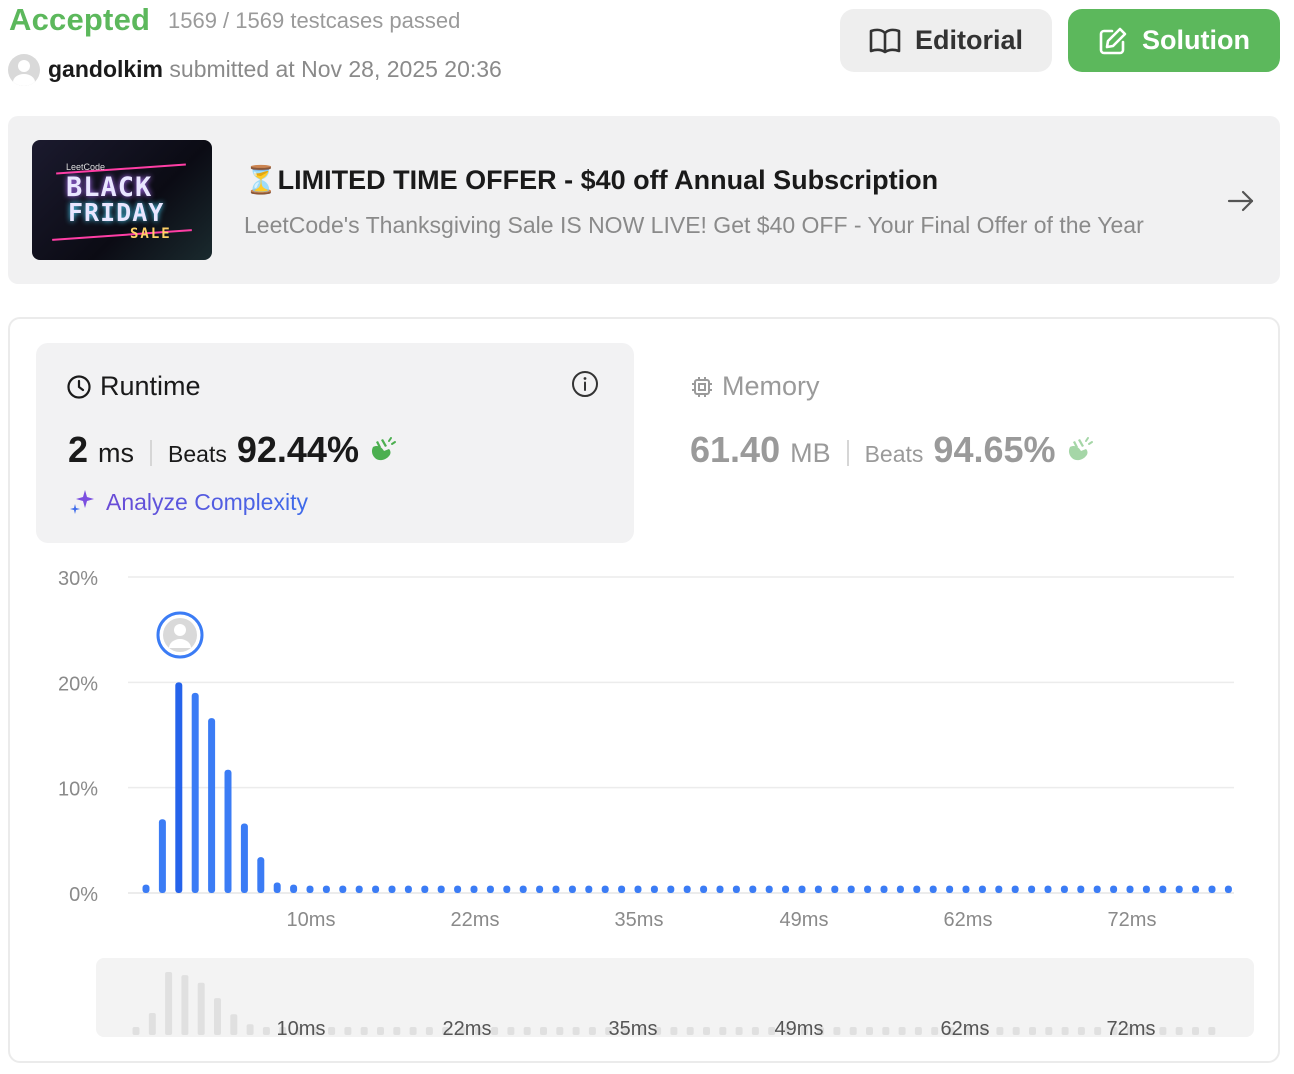  What do you see at coordinates (735, 449) in the screenshot?
I see `memory-value: 61.40` at bounding box center [735, 449].